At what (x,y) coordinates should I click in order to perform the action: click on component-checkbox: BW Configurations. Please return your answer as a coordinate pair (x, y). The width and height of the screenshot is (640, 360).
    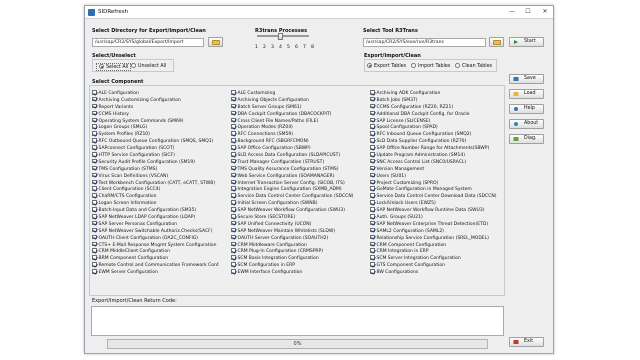
    Looking at the image, I should click on (438, 272).